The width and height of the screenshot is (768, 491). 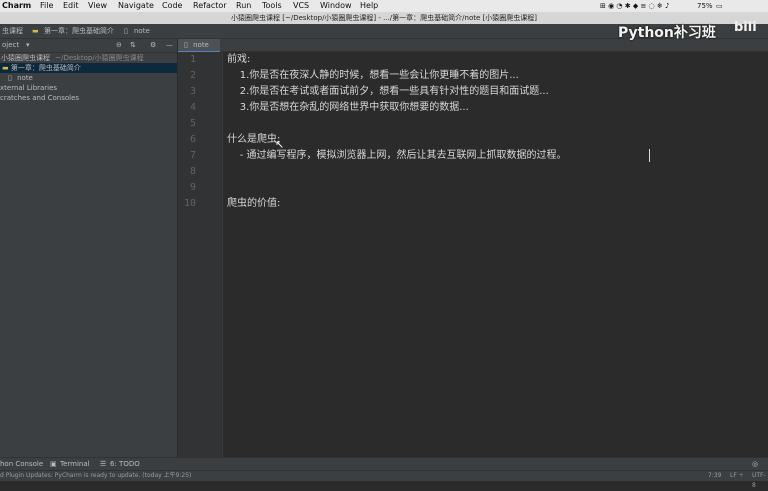 What do you see at coordinates (40, 98) in the screenshot?
I see `tree-item-label: cratches and Consoles` at bounding box center [40, 98].